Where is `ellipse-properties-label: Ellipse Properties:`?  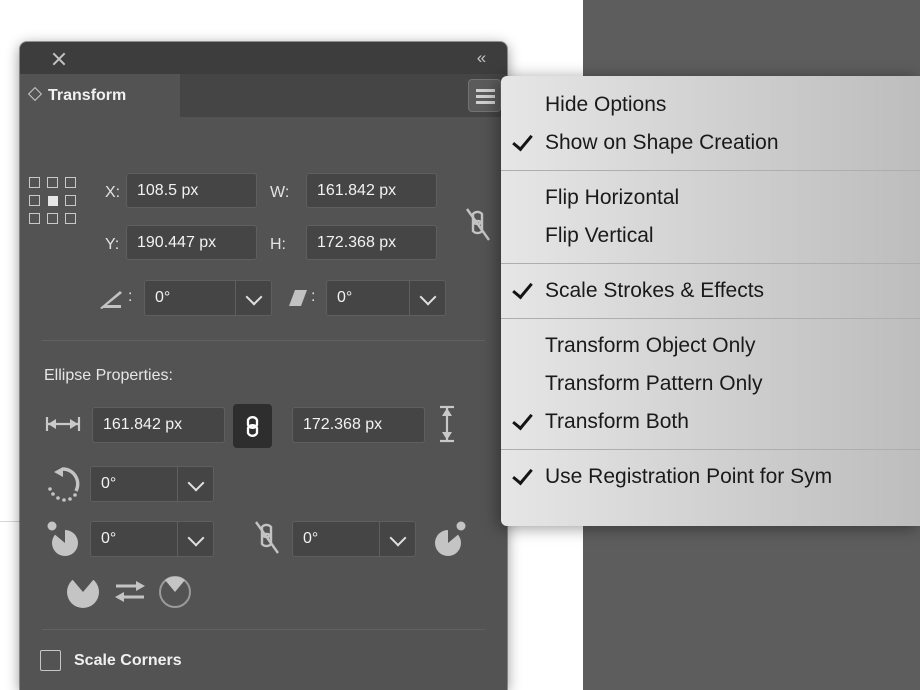
ellipse-properties-label: Ellipse Properties: is located at coordinates (108, 375).